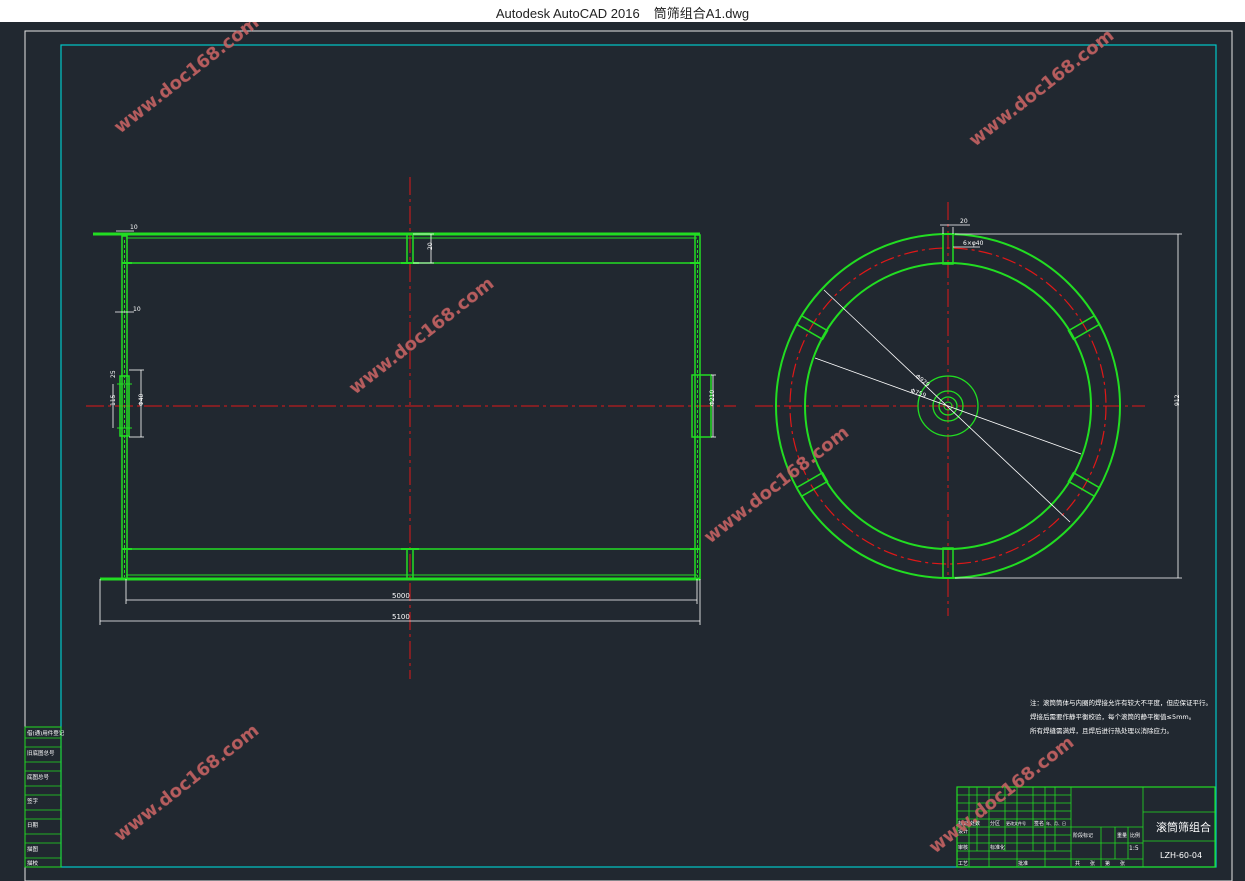 The width and height of the screenshot is (1245, 881). Describe the element at coordinates (41, 753) in the screenshot. I see `side-row-1: 旧底图总号` at that location.